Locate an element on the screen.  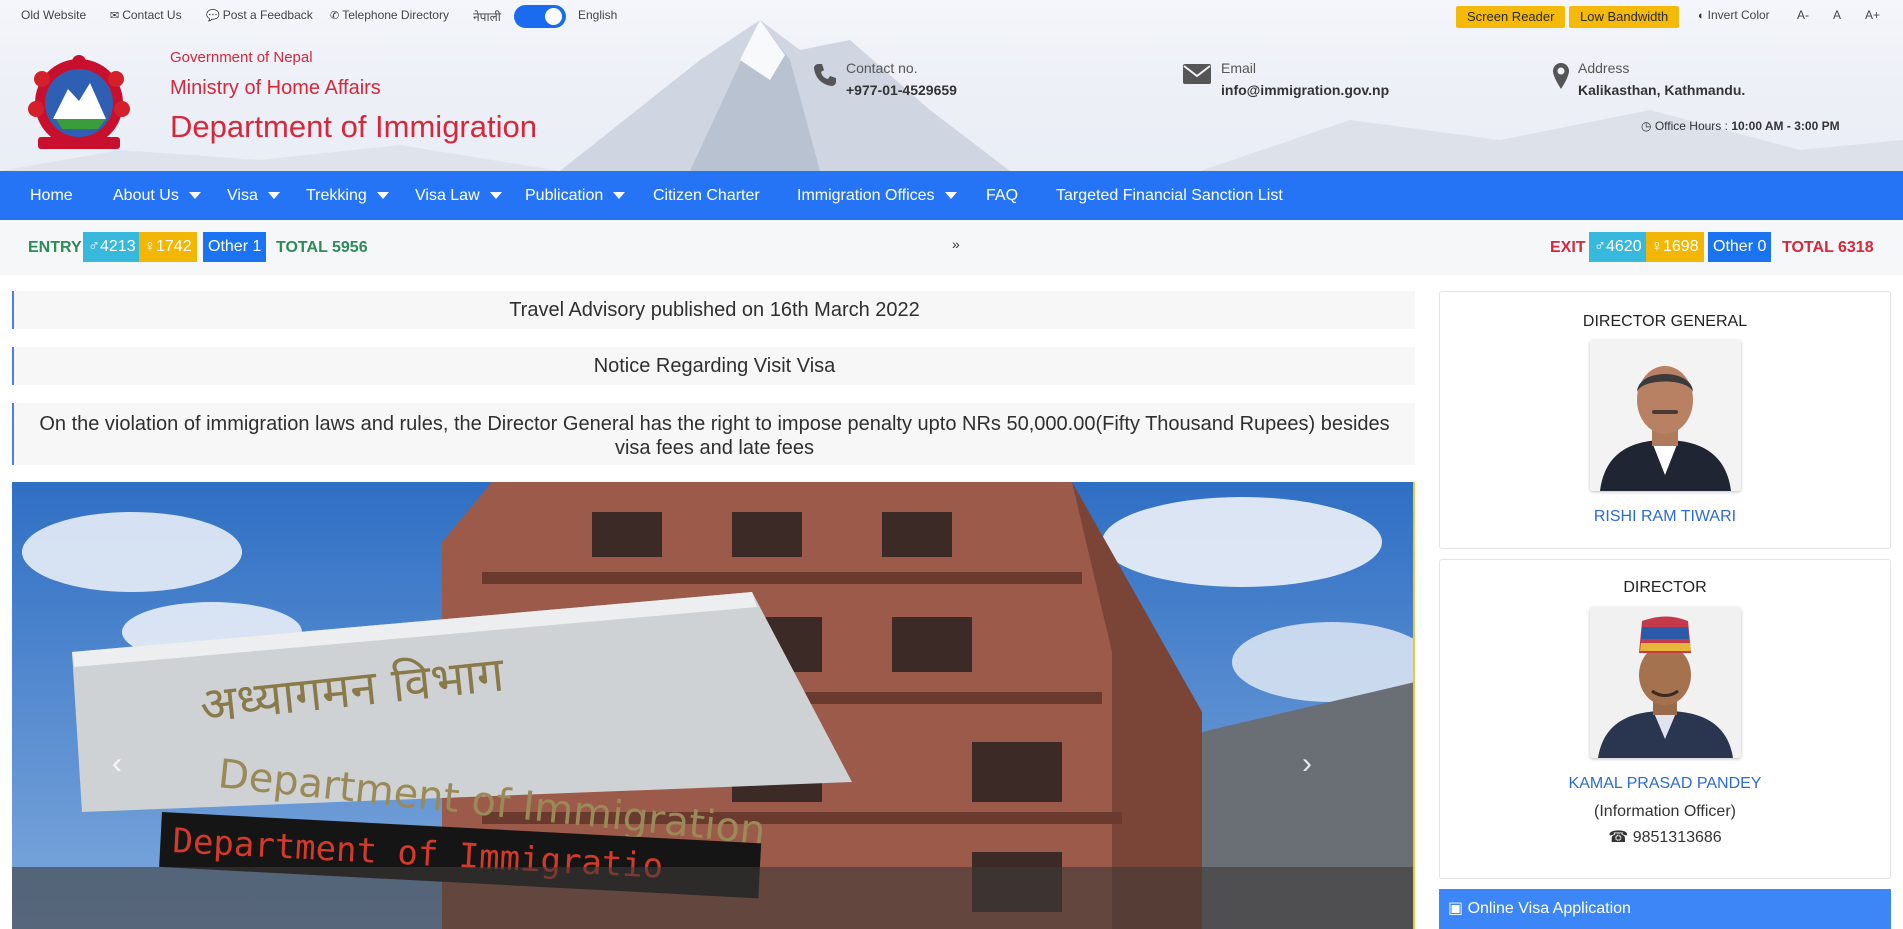
ministry-label: Ministry of Home Affairs is located at coordinates (275, 88).